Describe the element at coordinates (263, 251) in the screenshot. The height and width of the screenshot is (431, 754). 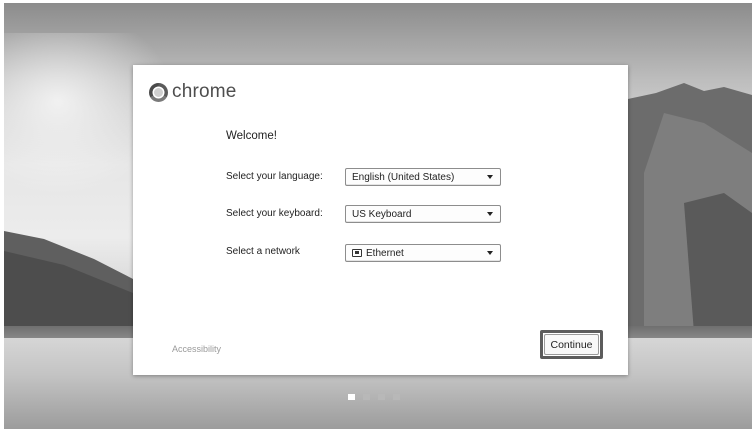
I see `network-label: Select a network` at that location.